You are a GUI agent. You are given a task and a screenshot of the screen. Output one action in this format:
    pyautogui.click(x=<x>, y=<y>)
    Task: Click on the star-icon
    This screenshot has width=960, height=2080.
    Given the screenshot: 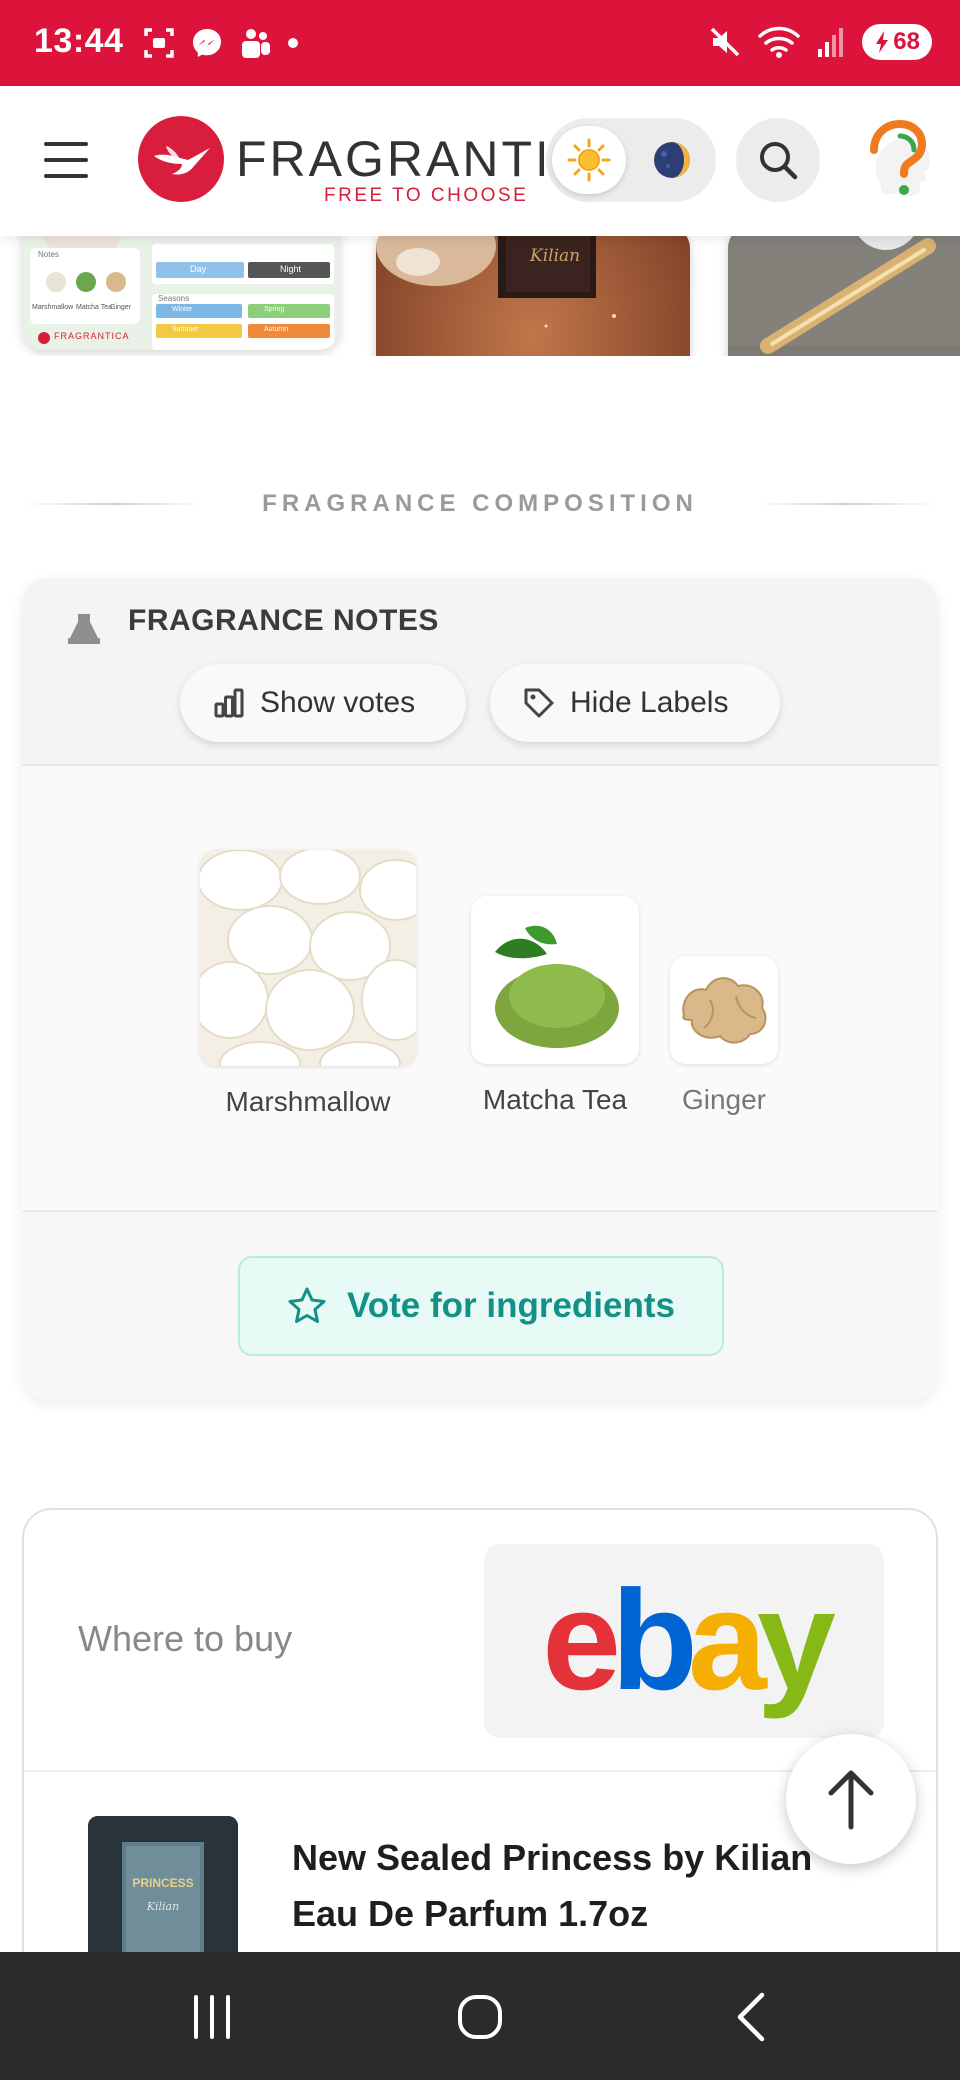 What is the action you would take?
    pyautogui.click(x=307, y=1305)
    